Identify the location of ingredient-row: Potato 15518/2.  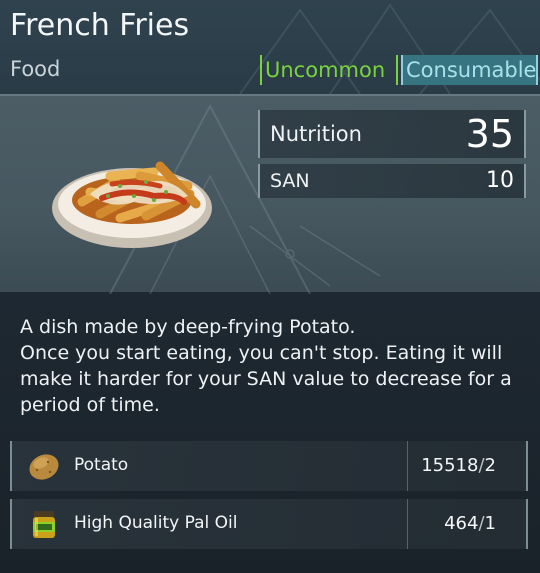
(269, 466).